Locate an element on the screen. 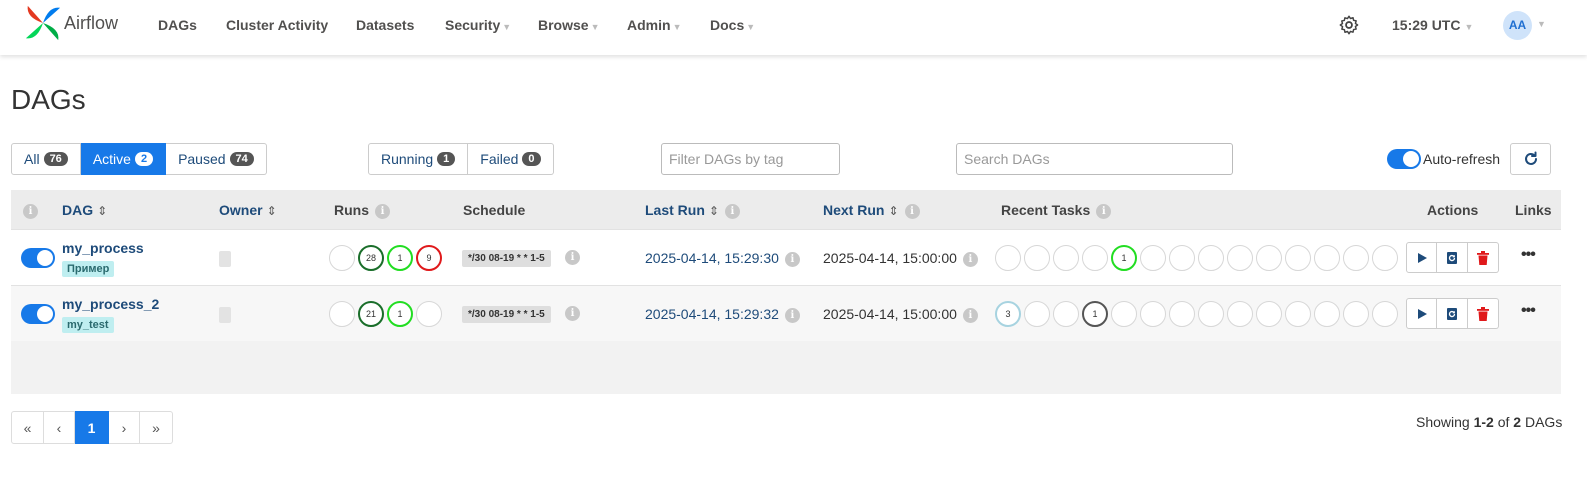 The image size is (1587, 493). dag-id-link: my_process_2 is located at coordinates (110, 304).